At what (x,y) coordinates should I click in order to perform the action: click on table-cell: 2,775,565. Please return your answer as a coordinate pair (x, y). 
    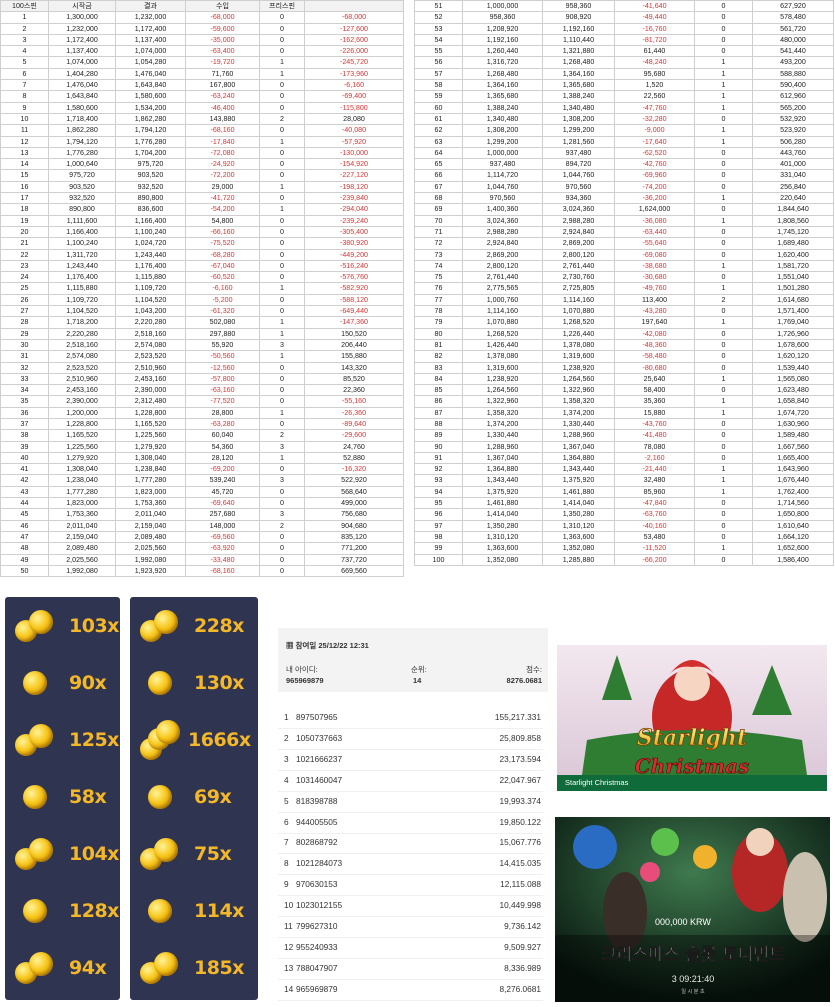
    Looking at the image, I should click on (502, 288).